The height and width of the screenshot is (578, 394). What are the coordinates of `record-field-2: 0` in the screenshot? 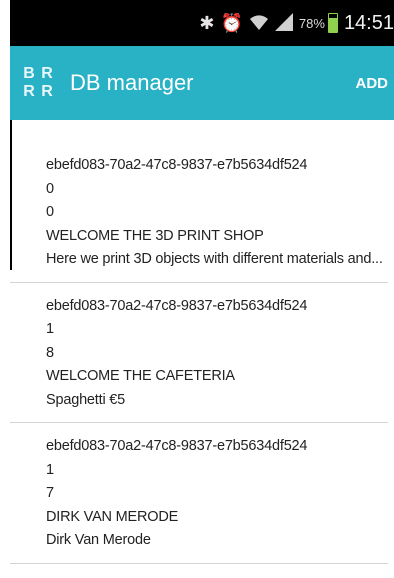 It's located at (50, 212).